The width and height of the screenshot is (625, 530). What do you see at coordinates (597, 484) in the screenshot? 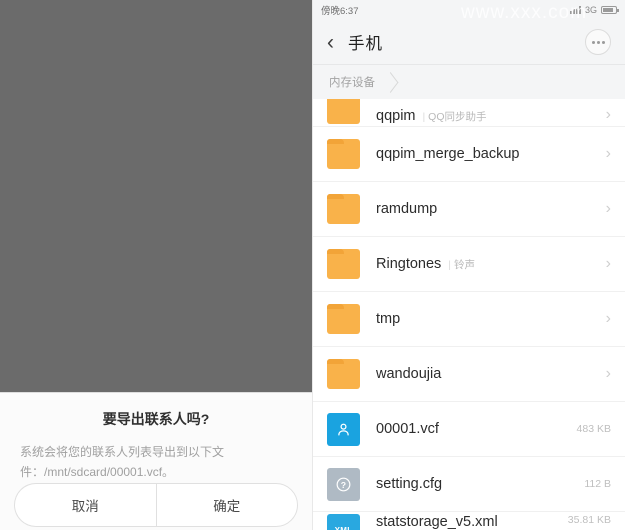
I see `item-size: 112 B` at bounding box center [597, 484].